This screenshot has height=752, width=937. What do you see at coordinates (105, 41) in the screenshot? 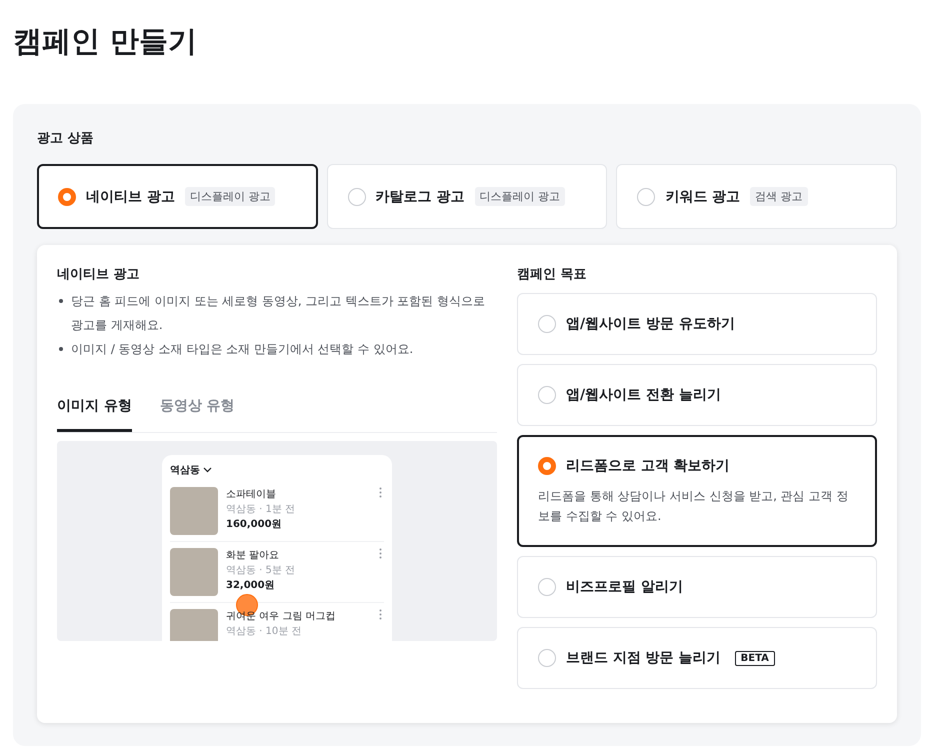
I see `page-title: 캠페인 만들기` at bounding box center [105, 41].